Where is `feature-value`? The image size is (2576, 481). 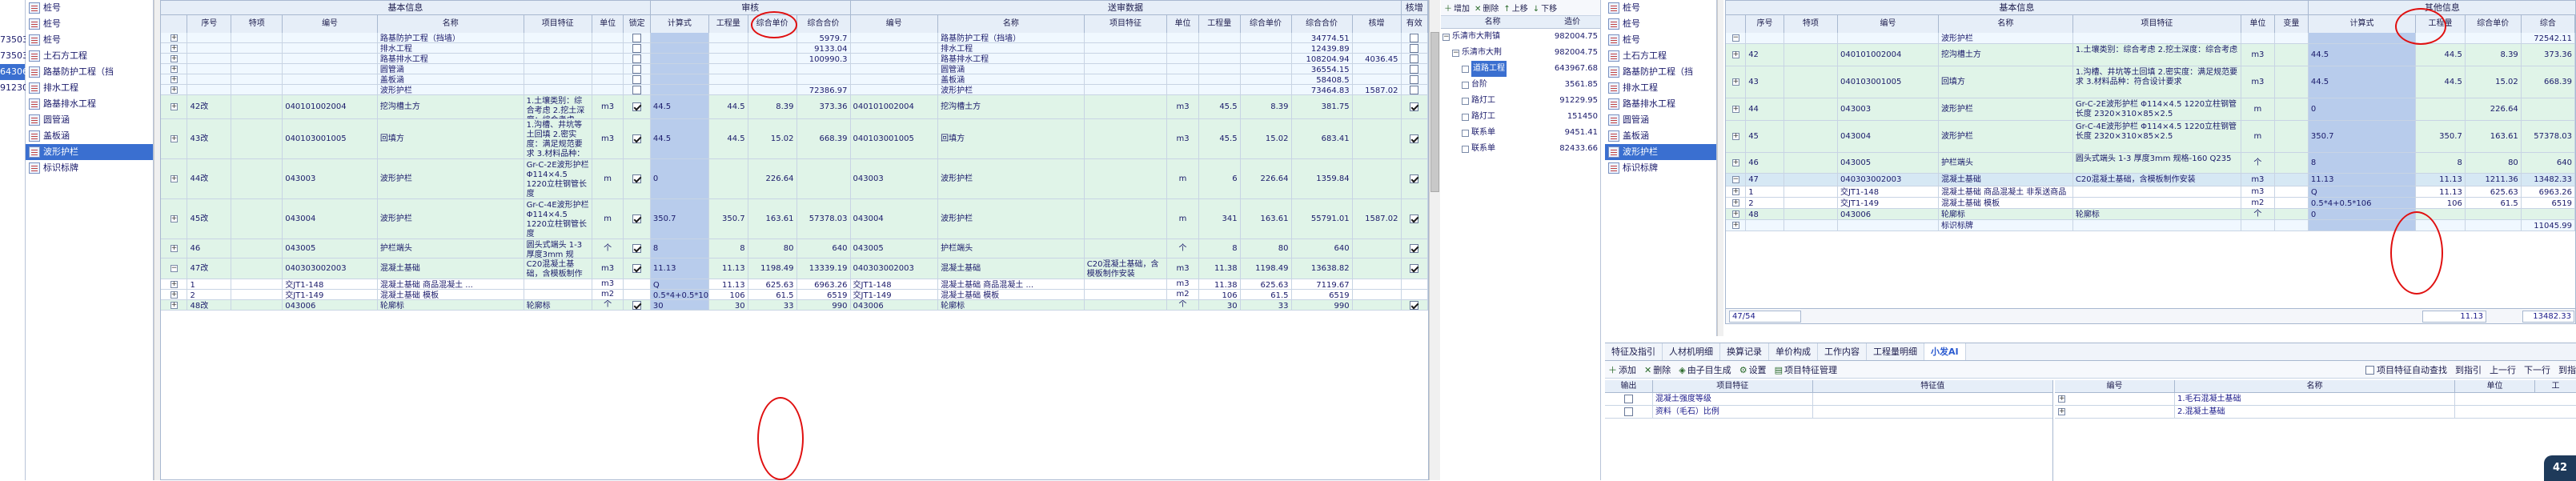
feature-value is located at coordinates (1933, 412).